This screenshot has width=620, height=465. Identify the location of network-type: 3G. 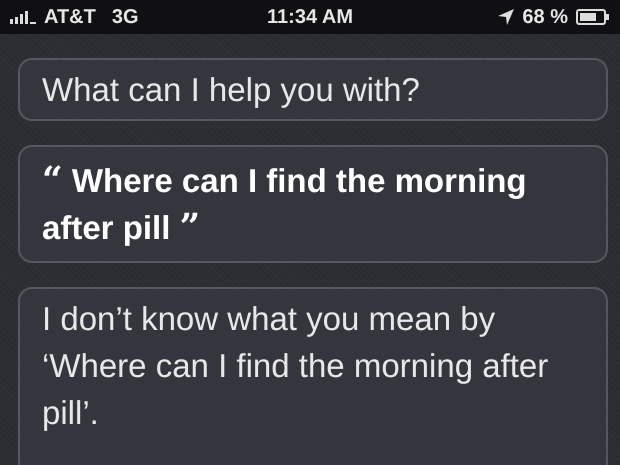
(125, 17).